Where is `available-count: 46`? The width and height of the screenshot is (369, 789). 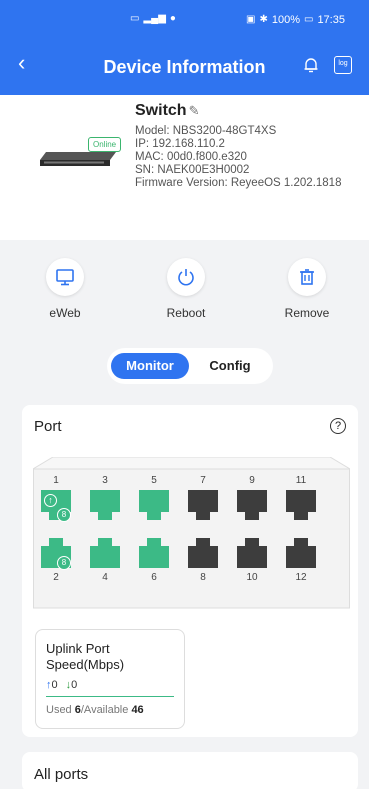
available-count: 46 is located at coordinates (137, 710).